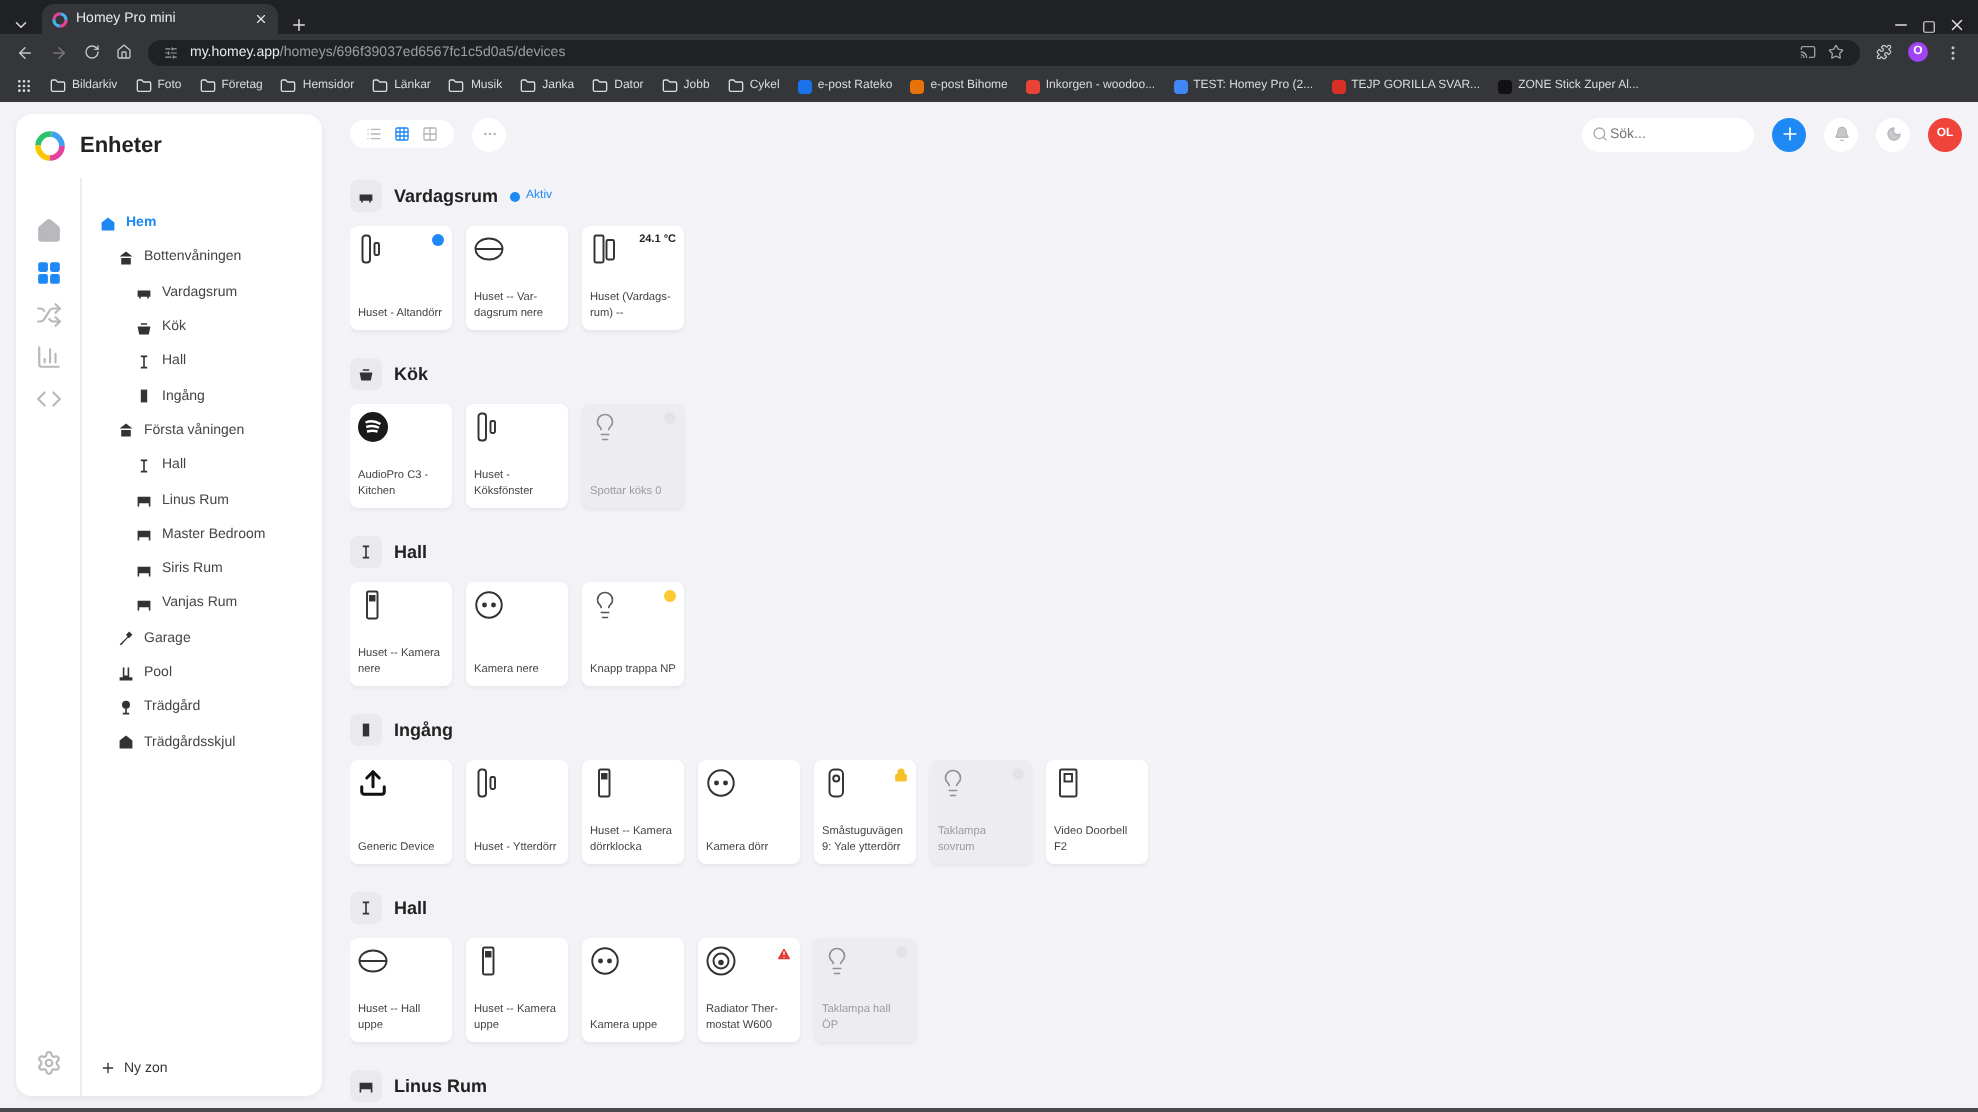 This screenshot has height=1112, width=1978. I want to click on sidebar-title: Enheter, so click(121, 146).